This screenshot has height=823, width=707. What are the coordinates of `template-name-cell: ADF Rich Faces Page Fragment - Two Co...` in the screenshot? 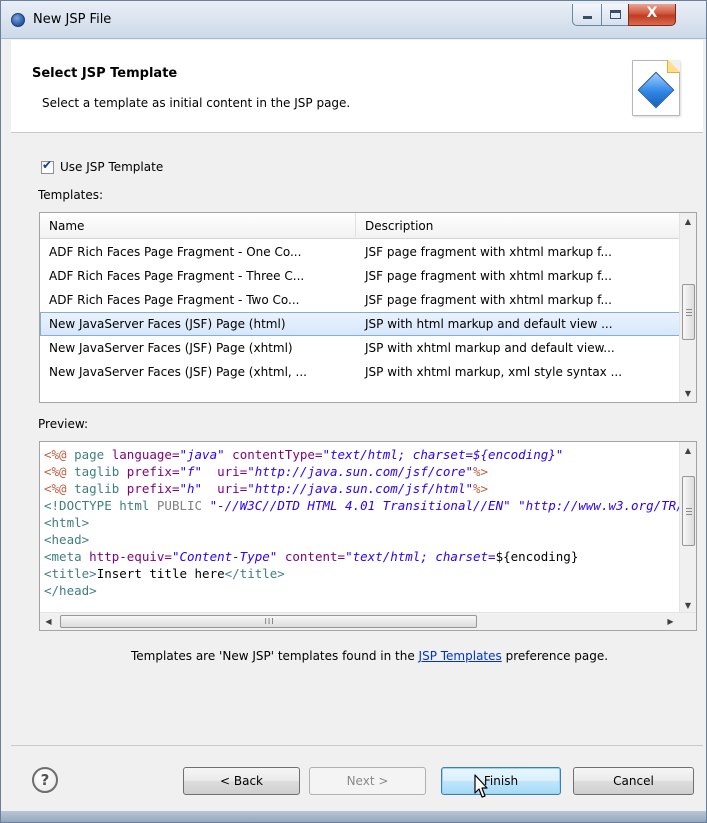 It's located at (174, 300).